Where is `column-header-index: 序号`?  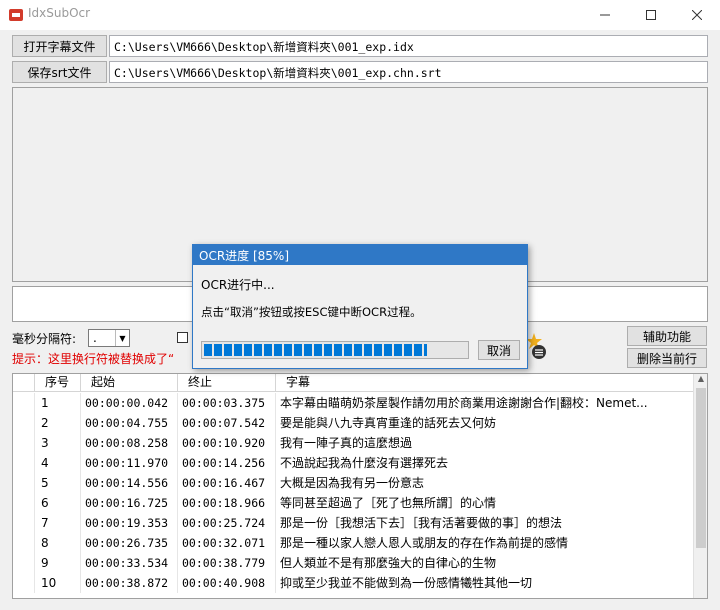
column-header-index: 序号 is located at coordinates (58, 382).